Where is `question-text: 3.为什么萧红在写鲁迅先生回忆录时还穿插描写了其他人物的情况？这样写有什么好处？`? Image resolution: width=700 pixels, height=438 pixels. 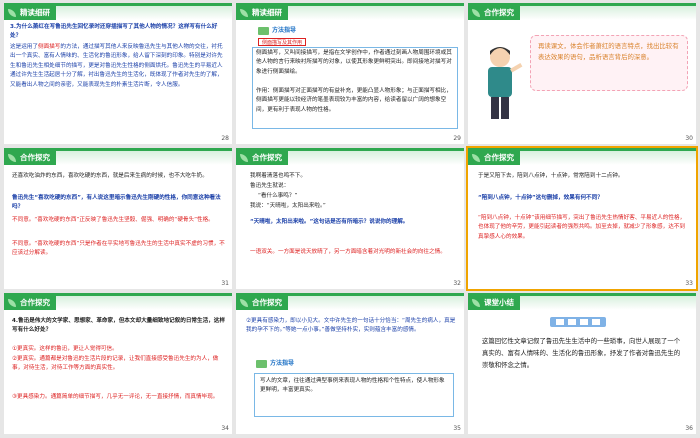 question-text: 3.为什么萧红在写鲁迅先生回忆录时还穿插描写了其他人物的情况？这样写有什么好处？ is located at coordinates (114, 32).